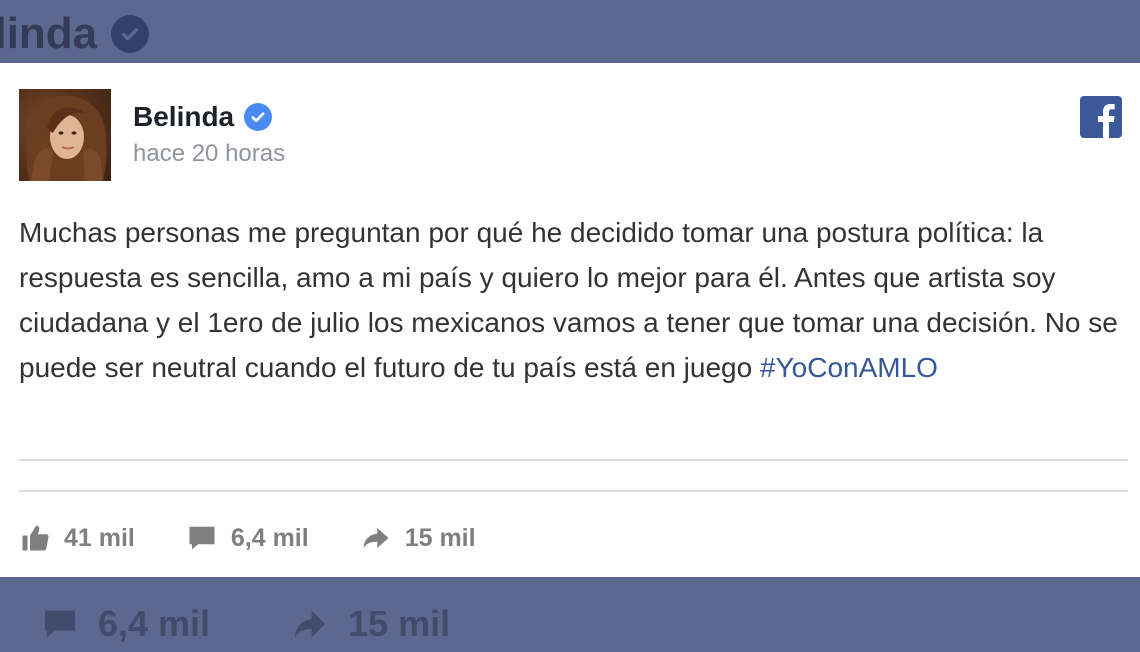  Describe the element at coordinates (399, 623) in the screenshot. I see `background-shares-count: 15 mil` at that location.